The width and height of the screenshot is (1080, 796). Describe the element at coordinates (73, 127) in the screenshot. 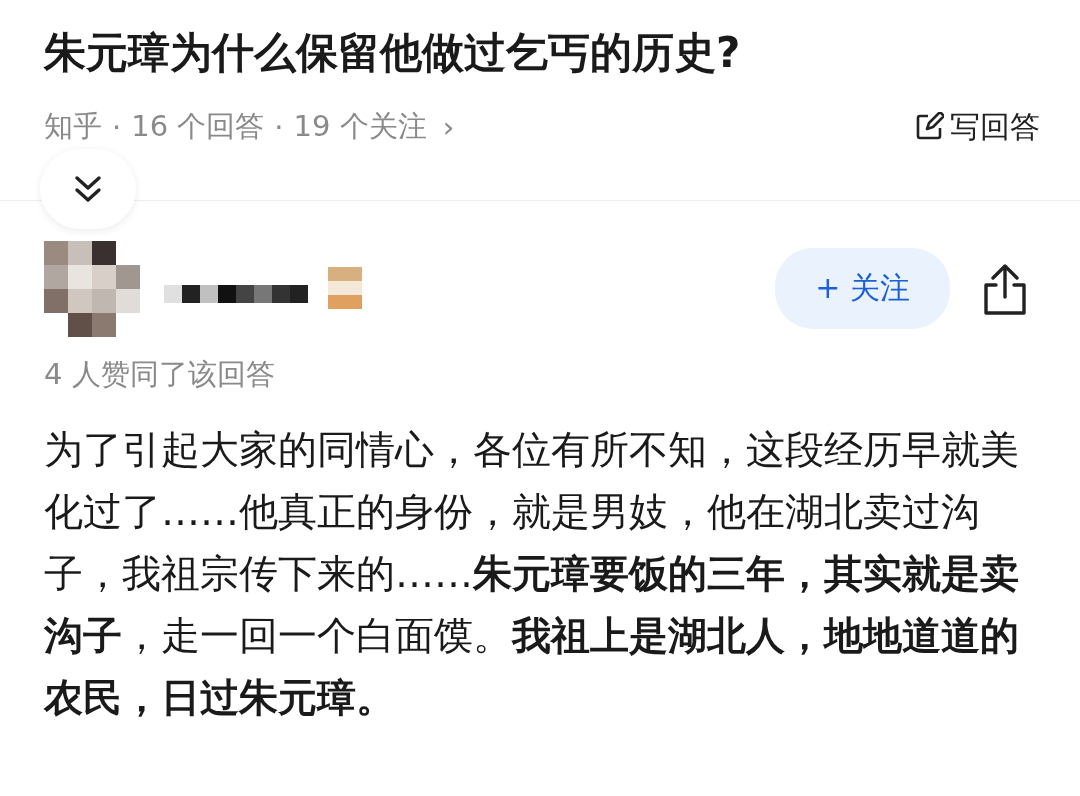

I see `source-label: 知乎` at that location.